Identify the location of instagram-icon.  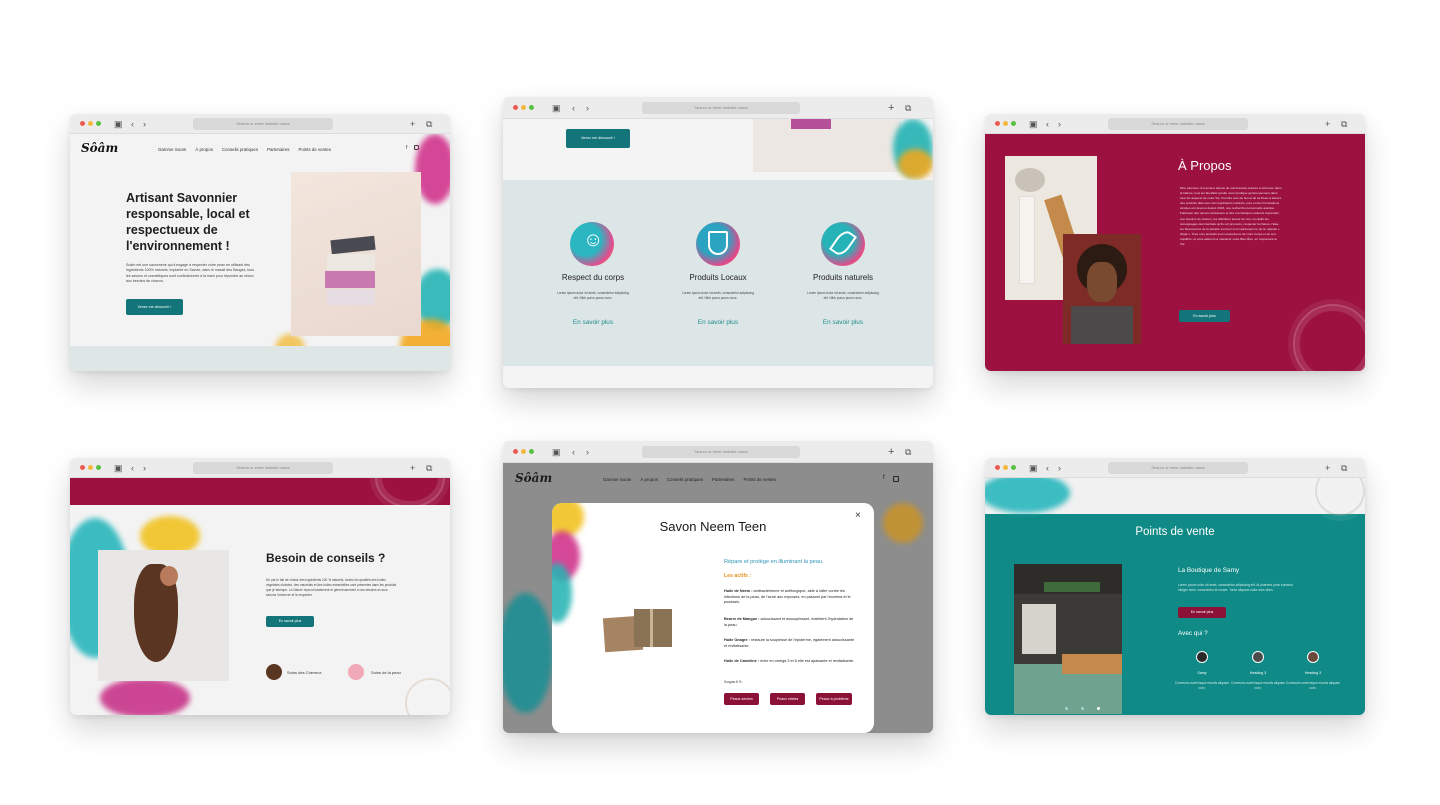
(896, 479).